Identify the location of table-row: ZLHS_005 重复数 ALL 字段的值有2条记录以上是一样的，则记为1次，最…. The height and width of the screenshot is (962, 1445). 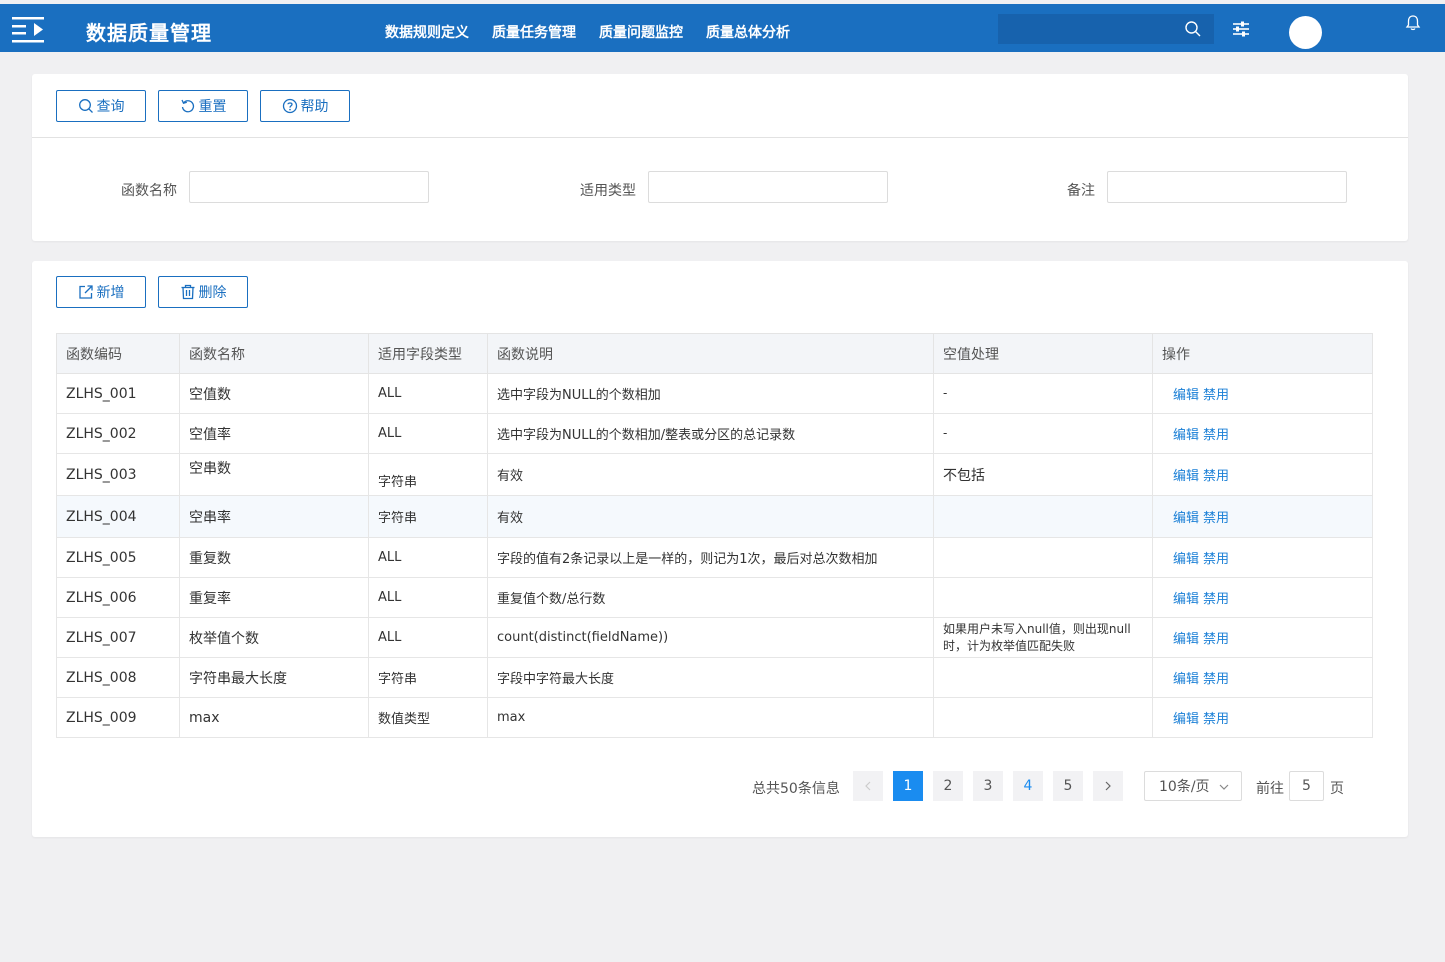
(714, 557).